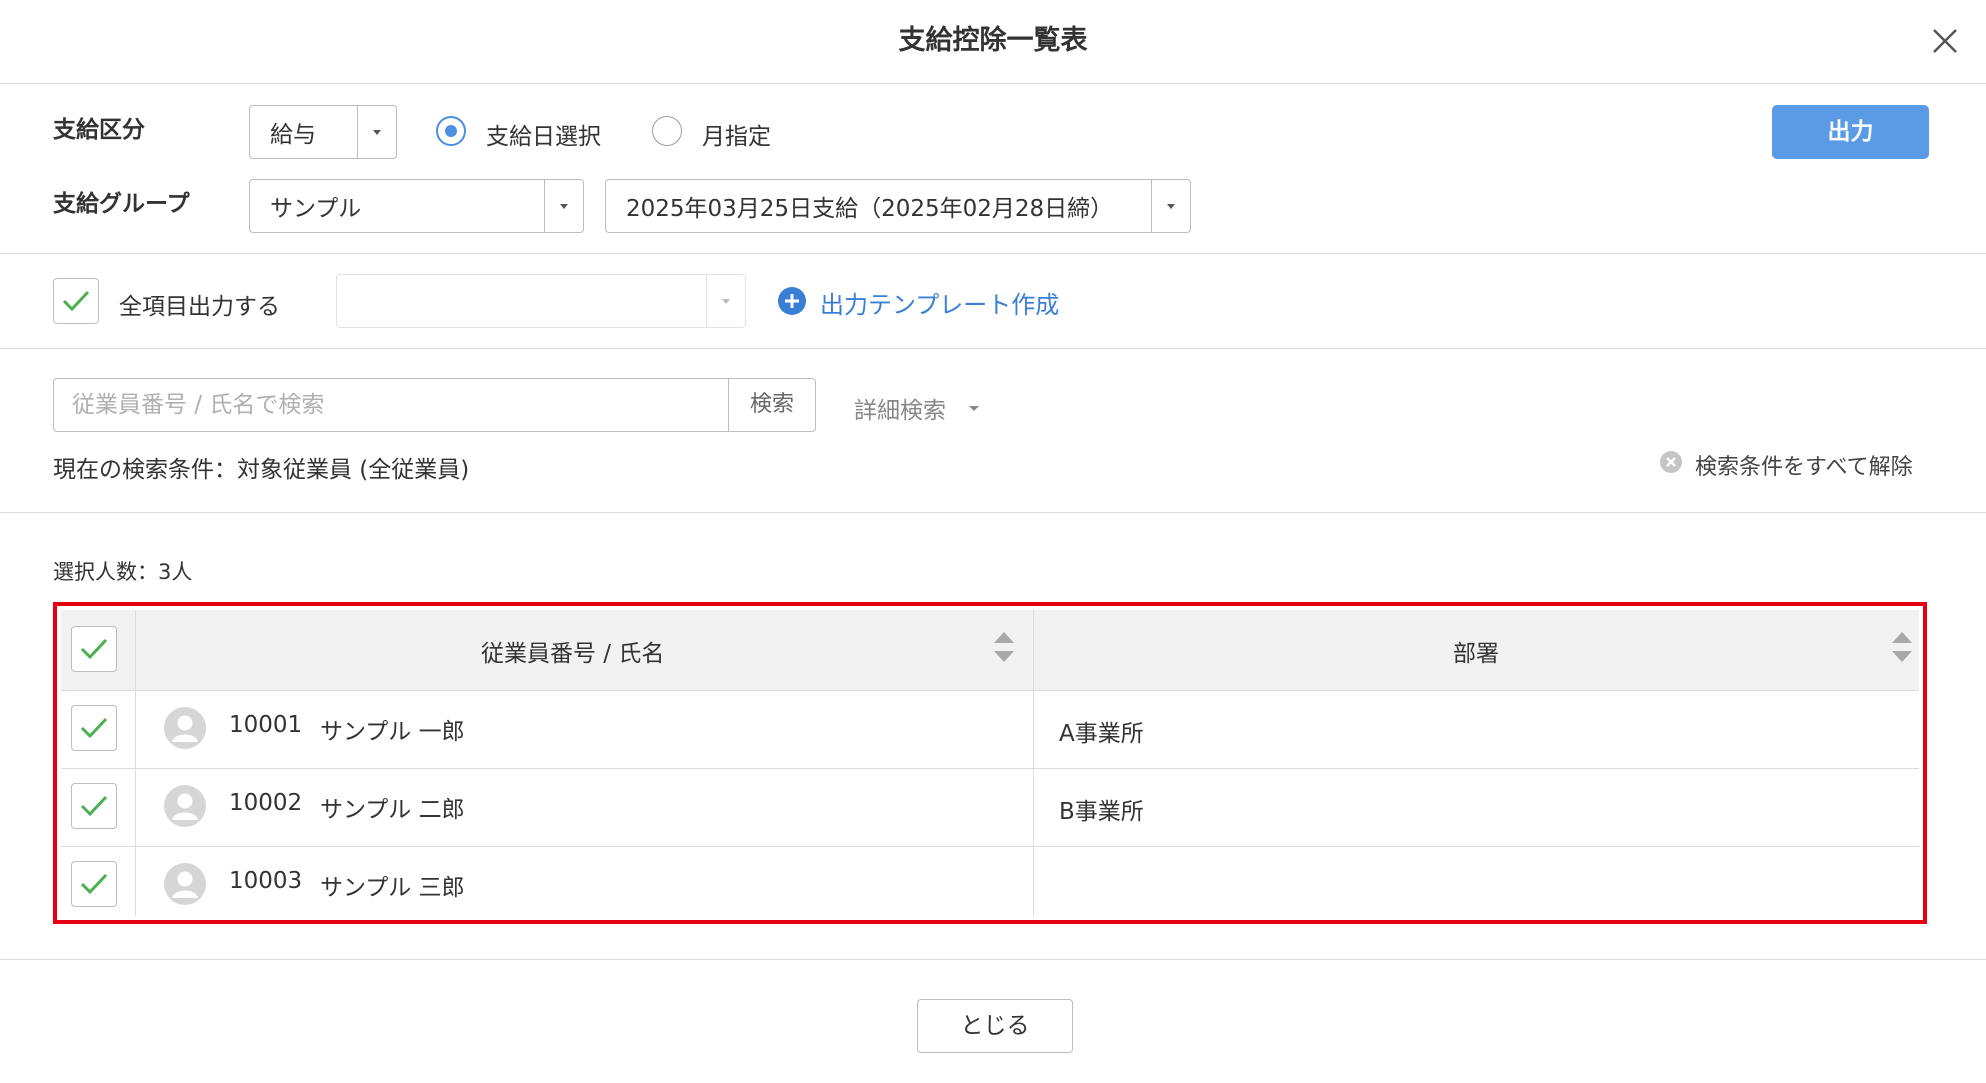 This screenshot has height=1083, width=1986. I want to click on paydate-select: 2025年03月25日支給（2025年02月28日締）, so click(898, 206).